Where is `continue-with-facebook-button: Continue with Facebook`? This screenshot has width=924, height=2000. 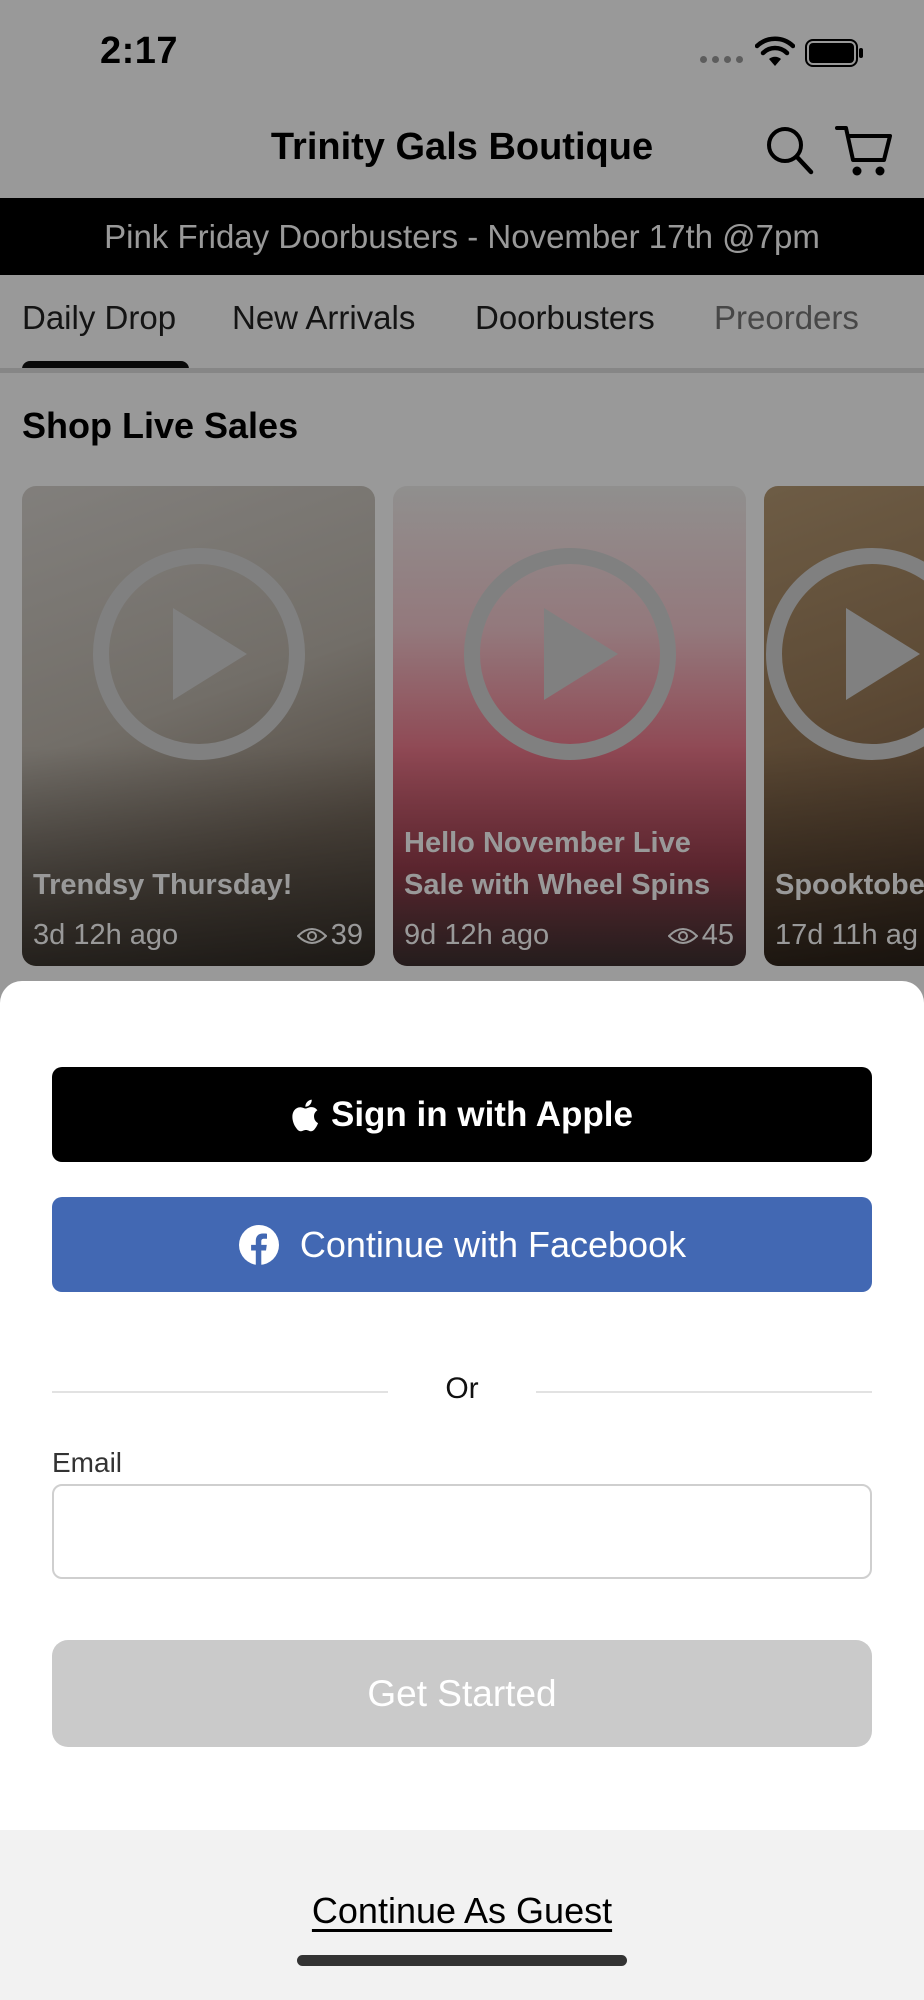
continue-with-facebook-button: Continue with Facebook is located at coordinates (462, 1244).